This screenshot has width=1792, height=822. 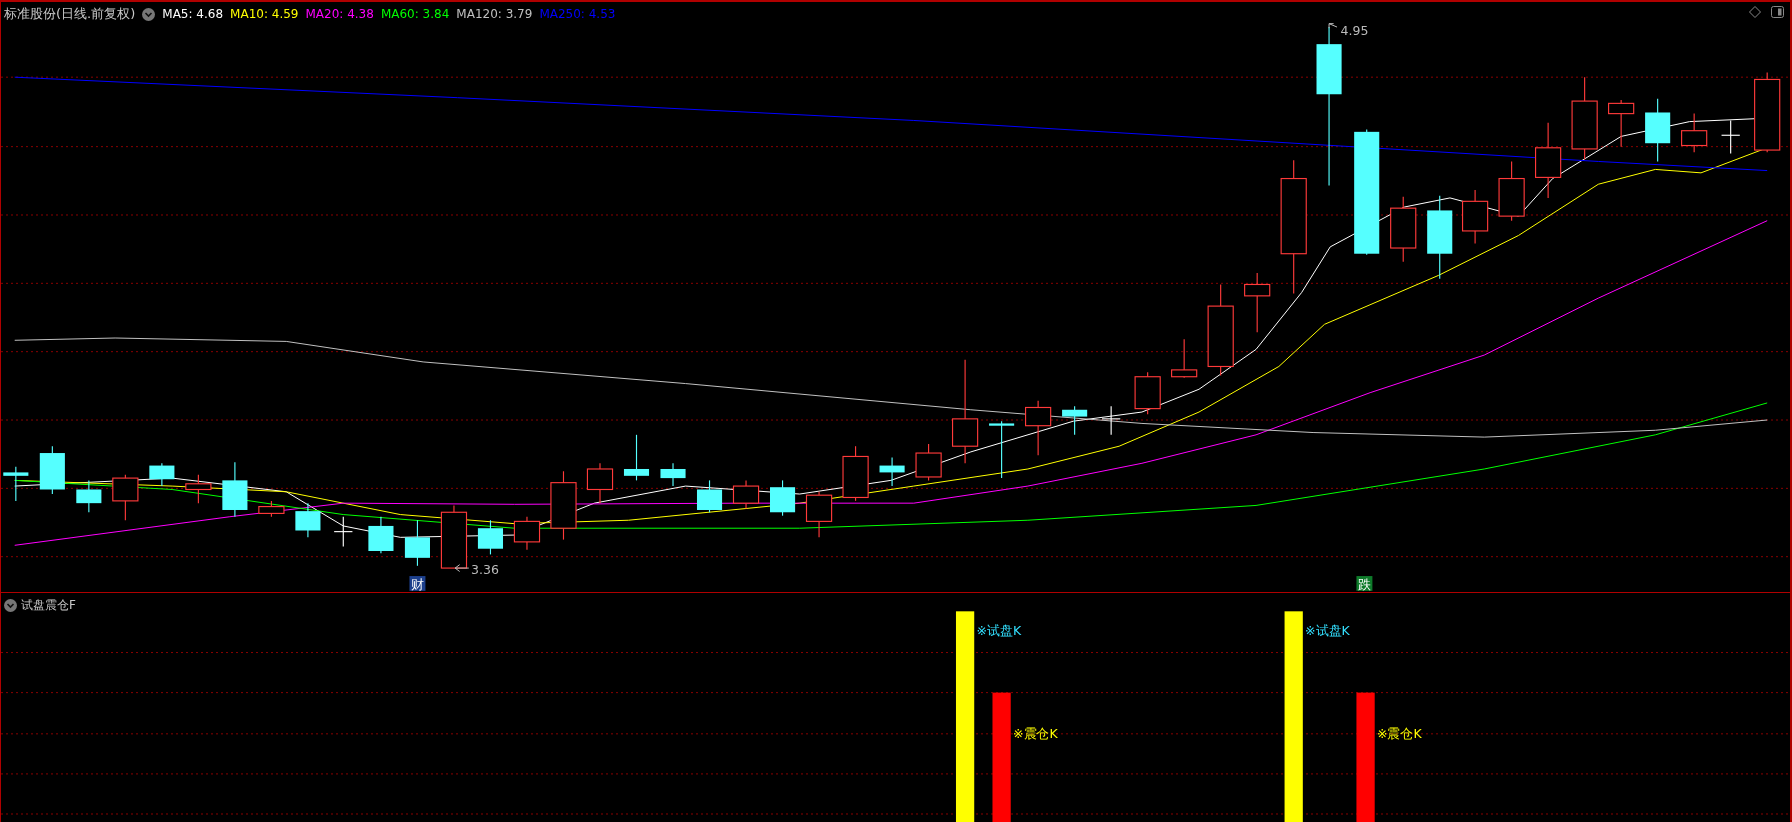 I want to click on moving-average-value: MA60: 3.84, so click(x=415, y=14).